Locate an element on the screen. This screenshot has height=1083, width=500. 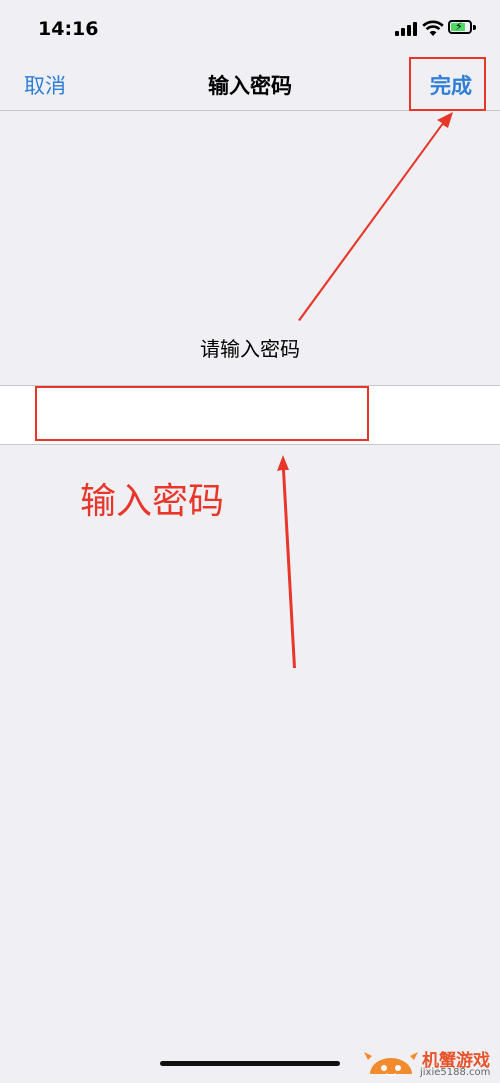
arrow-to-field-icon is located at coordinates (286, 561).